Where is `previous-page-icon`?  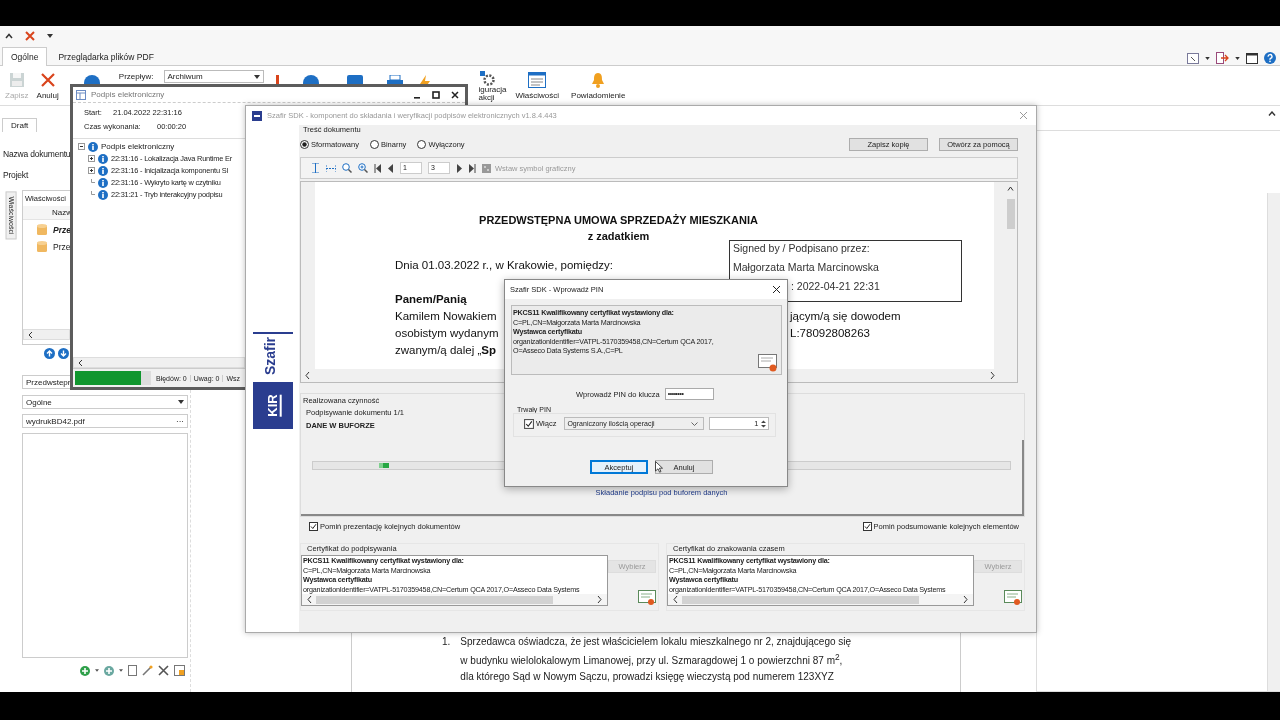
previous-page-icon is located at coordinates (391, 168).